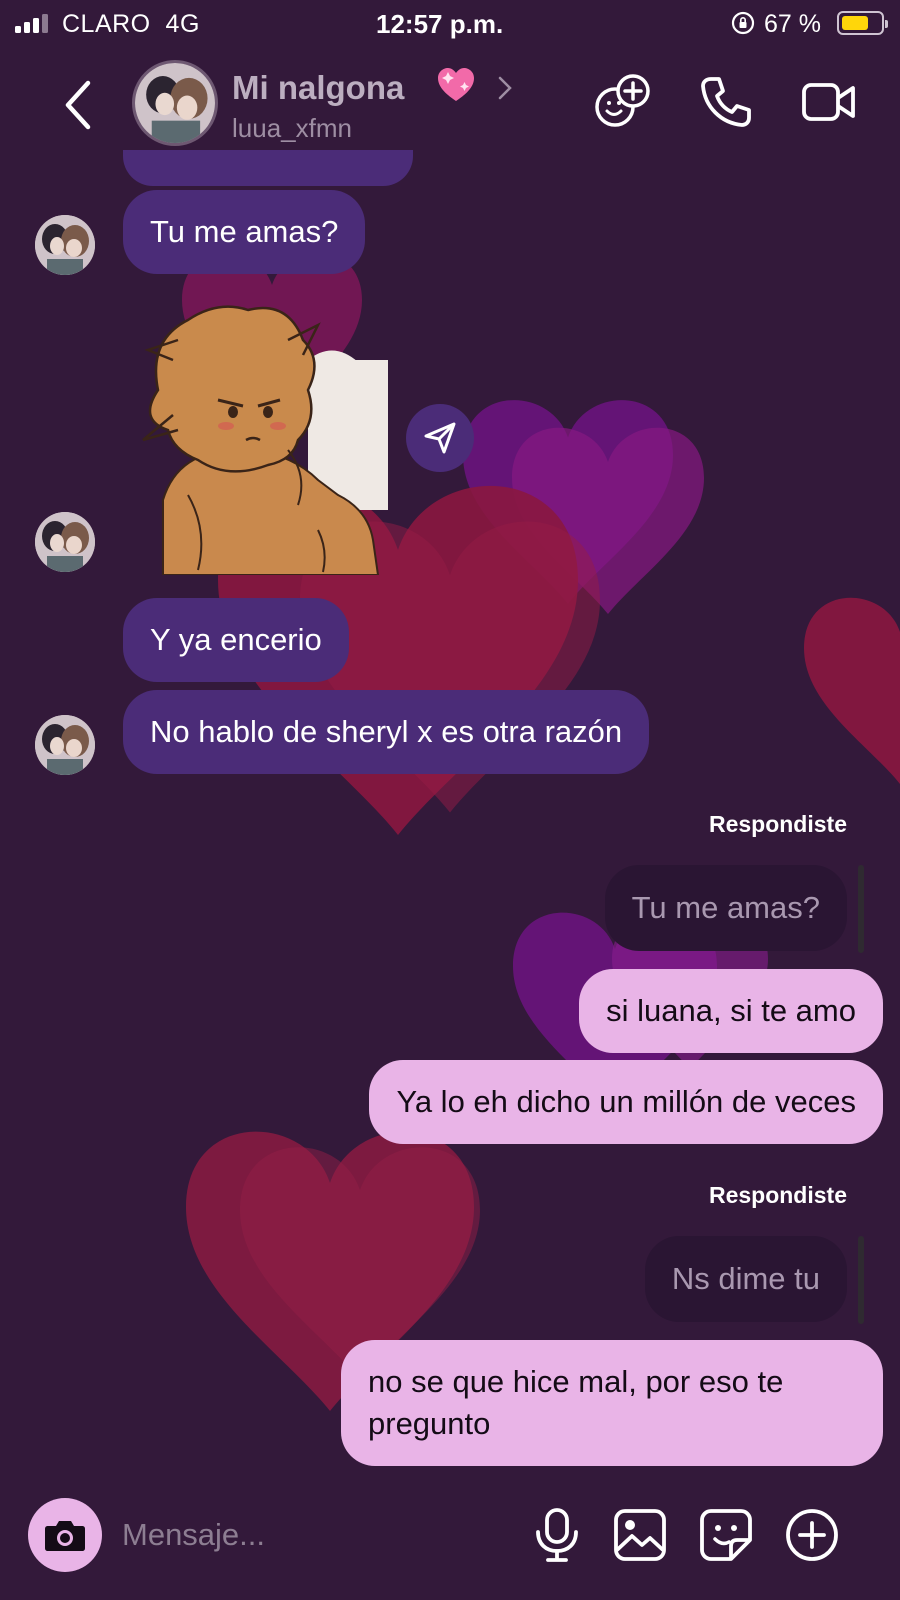 This screenshot has height=1600, width=900. Describe the element at coordinates (106, 24) in the screenshot. I see `carrier-name: CLARO` at that location.